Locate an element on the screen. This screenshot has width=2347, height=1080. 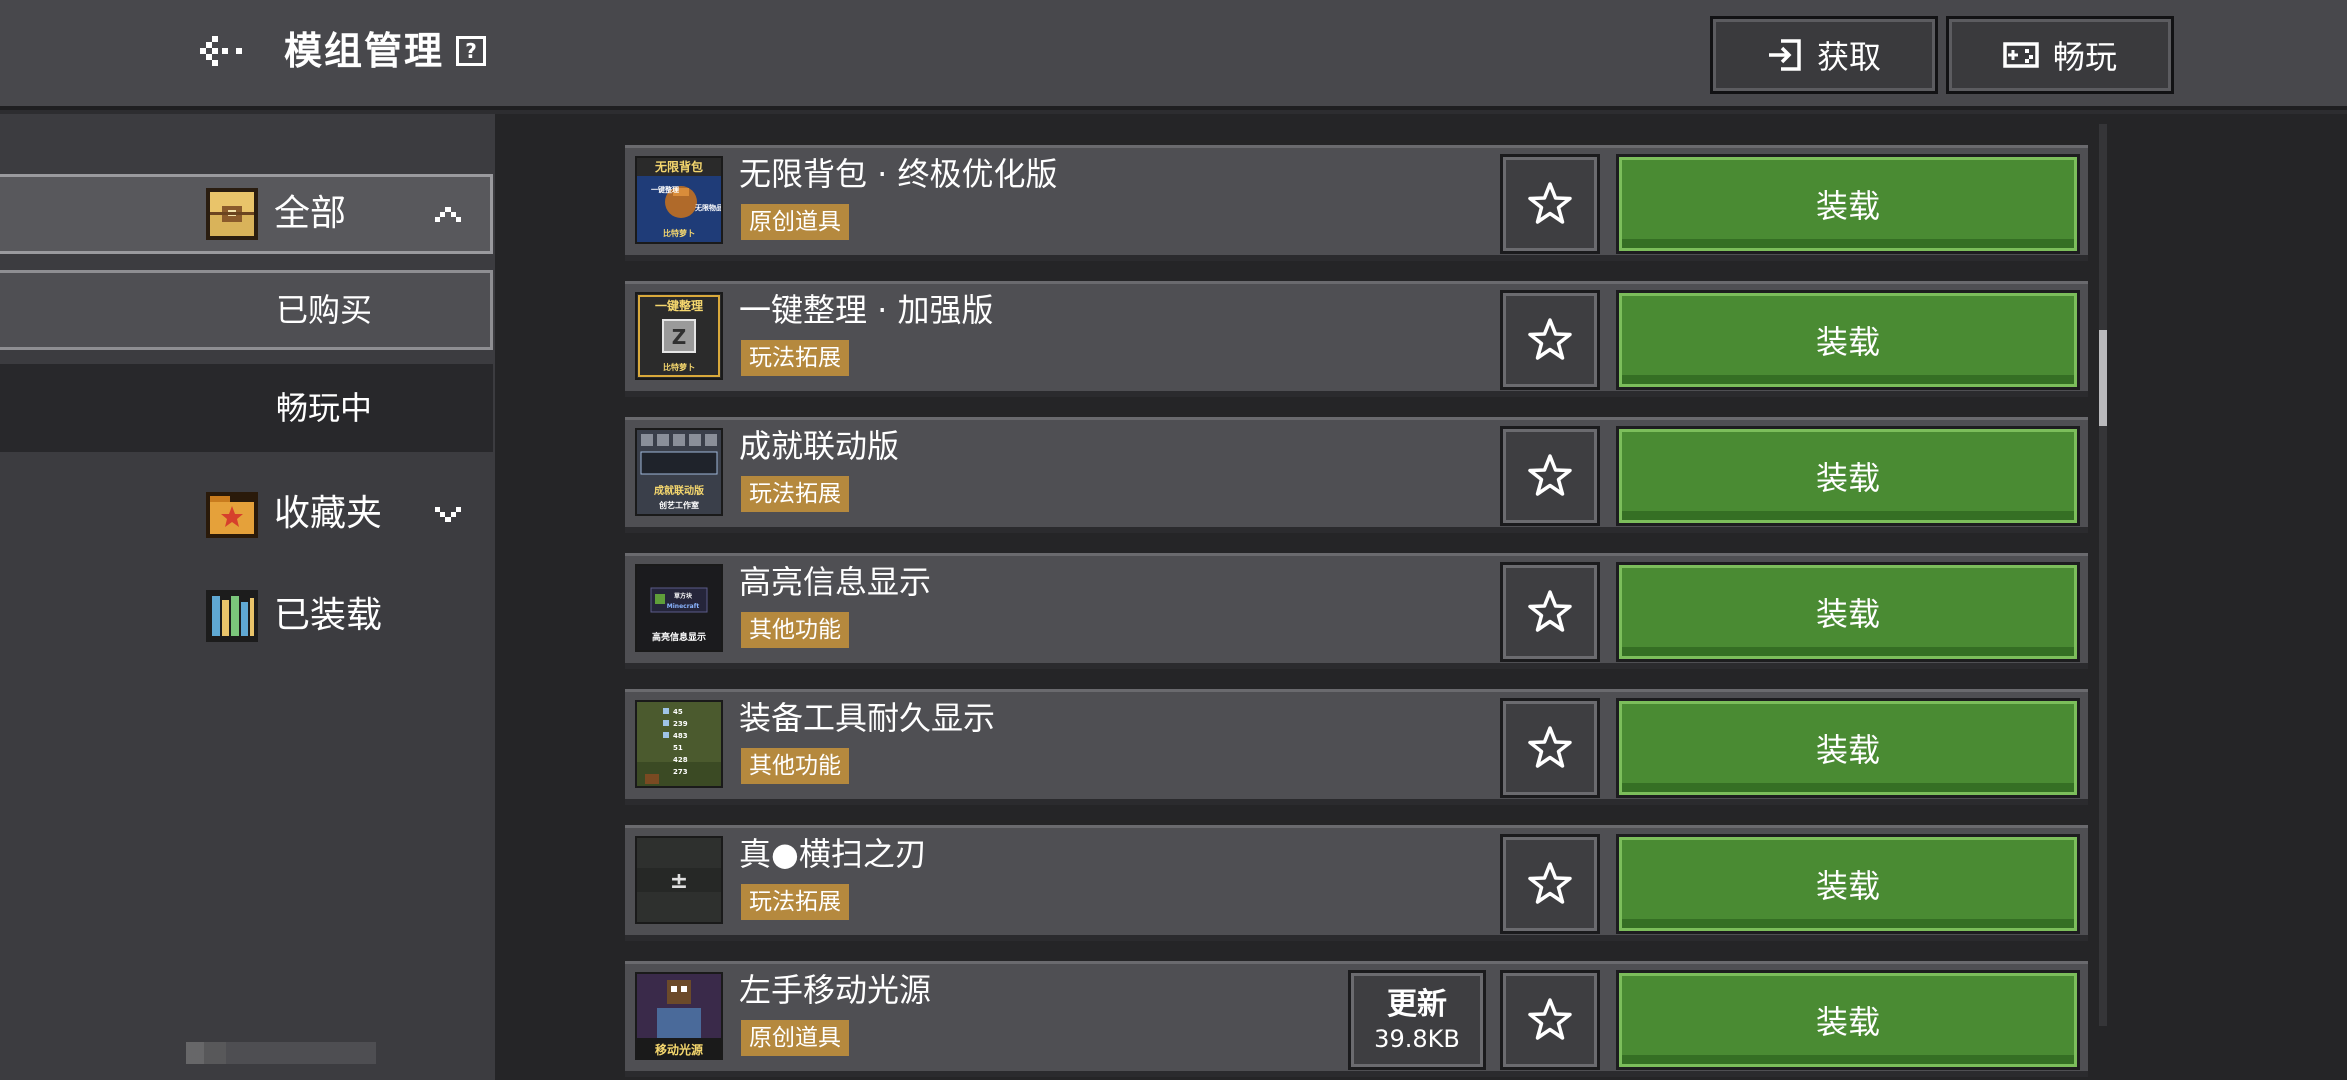
top-bar: 模组管理 ? 获取 畅玩 is located at coordinates (1173, 55).